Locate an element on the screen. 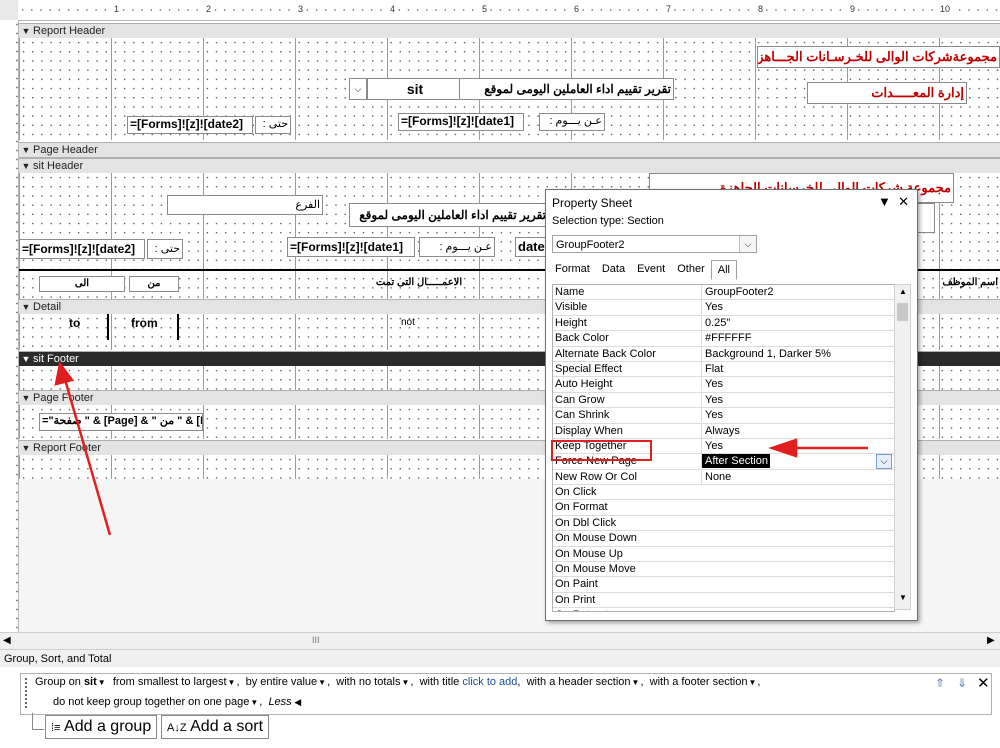 The image size is (1000, 748). group-by: by entire value is located at coordinates (282, 682).